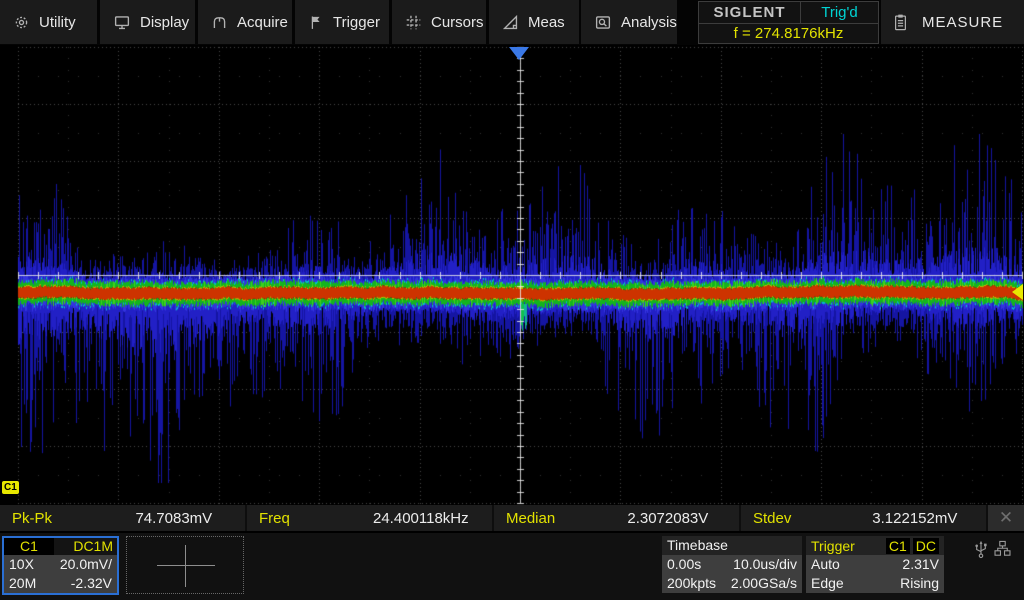 This screenshot has height=600, width=1024. I want to click on channel1-scale: 20.0mV/, so click(85, 564).